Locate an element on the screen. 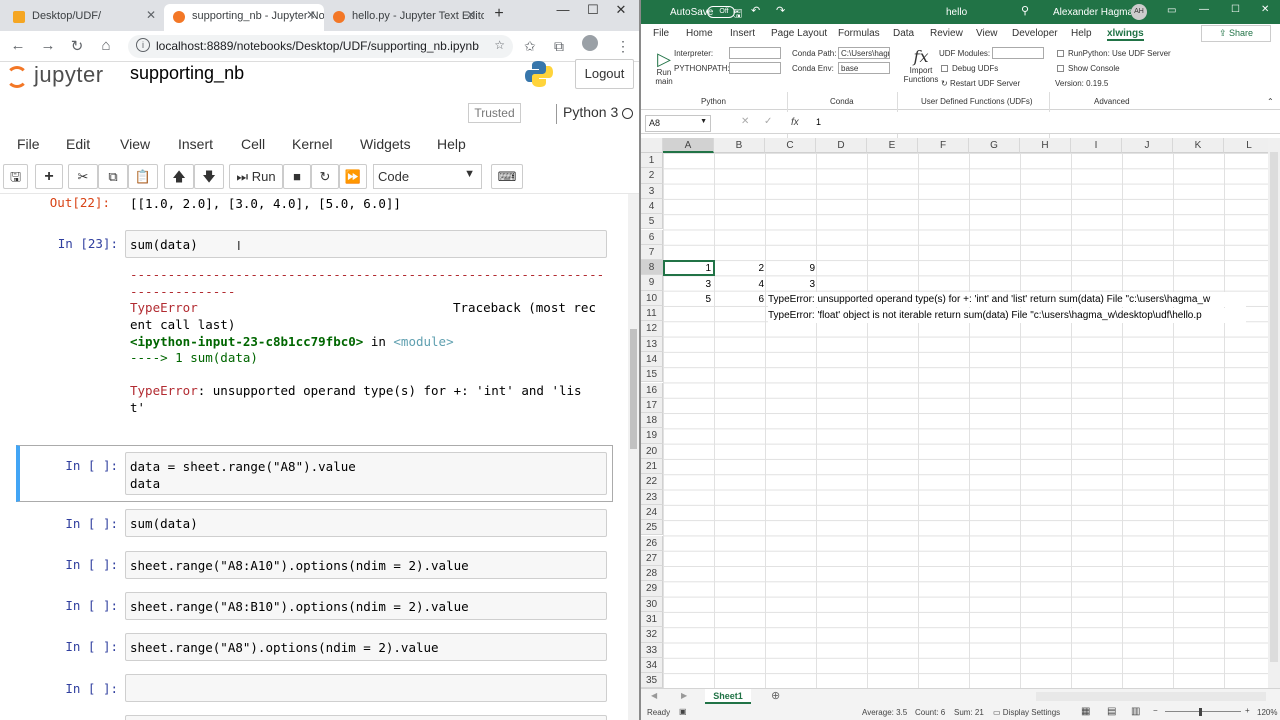 The width and height of the screenshot is (1280, 720). menu-kernel: Kernel is located at coordinates (312, 144).